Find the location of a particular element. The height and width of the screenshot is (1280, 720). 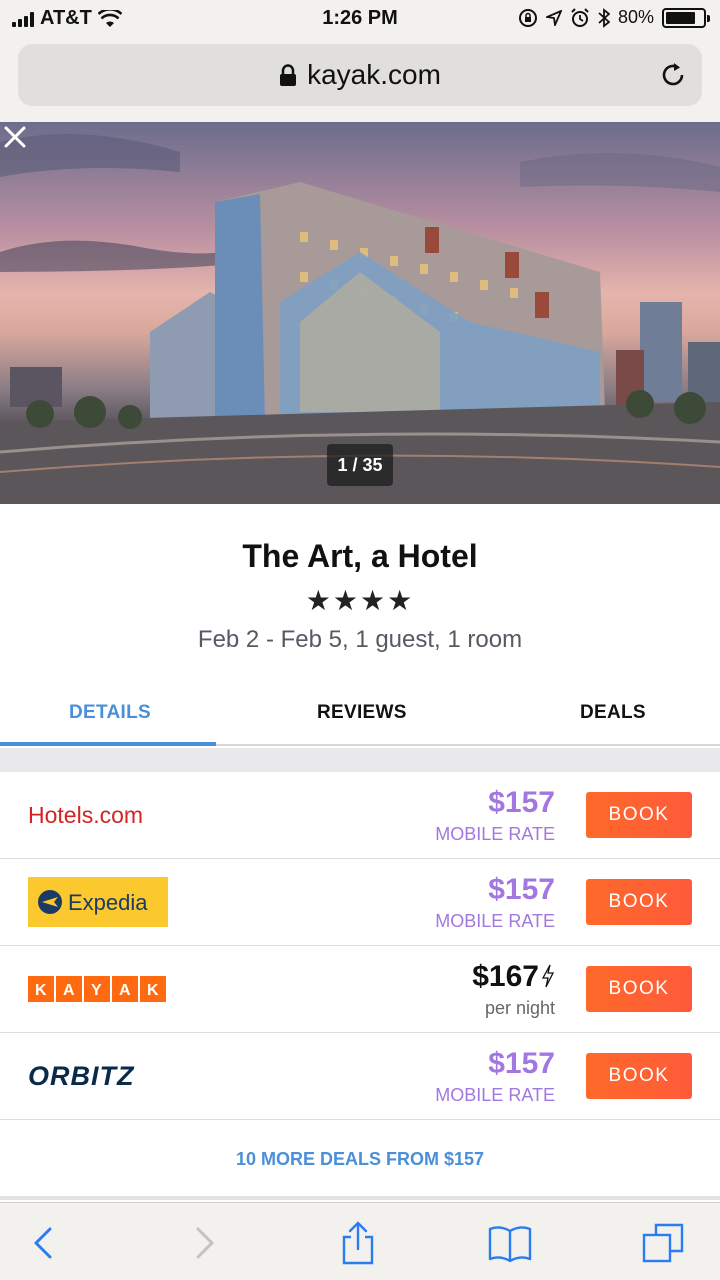

more-deals-link: 10 MORE DEALS FROM $157 is located at coordinates (360, 1159).